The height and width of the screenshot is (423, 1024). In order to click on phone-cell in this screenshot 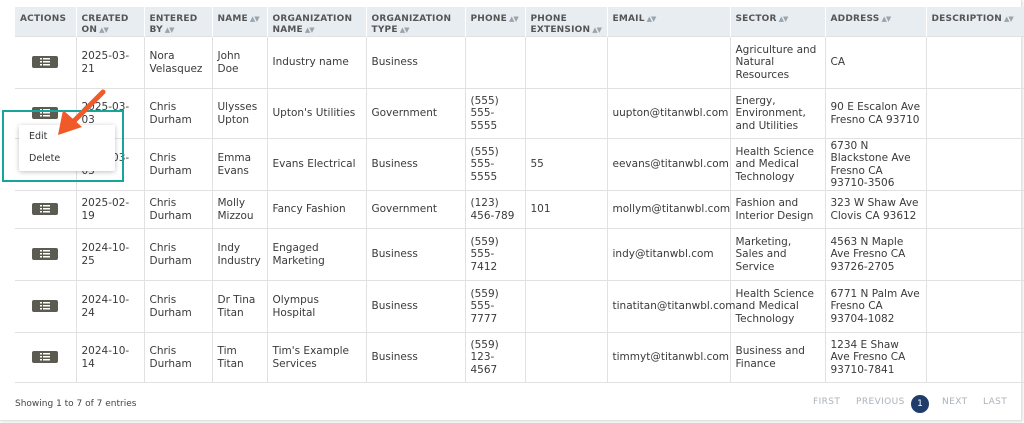, I will do `click(495, 62)`.